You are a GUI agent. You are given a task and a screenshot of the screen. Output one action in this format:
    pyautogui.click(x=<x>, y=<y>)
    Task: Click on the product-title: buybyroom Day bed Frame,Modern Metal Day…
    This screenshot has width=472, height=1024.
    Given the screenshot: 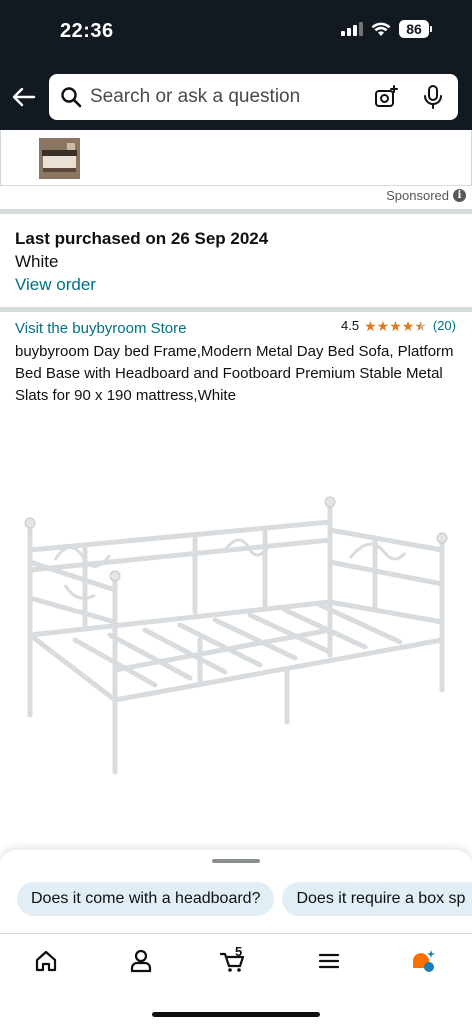 What is the action you would take?
    pyautogui.click(x=234, y=373)
    